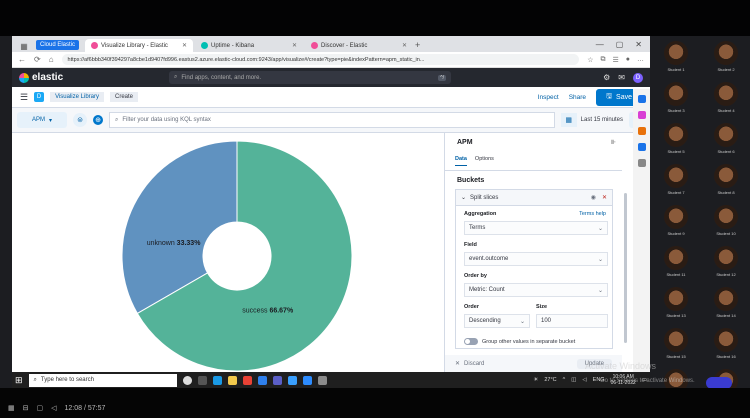 The image size is (750, 418). Describe the element at coordinates (536, 290) in the screenshot. I see `order-by-select: Metric: Count ⌄` at that location.